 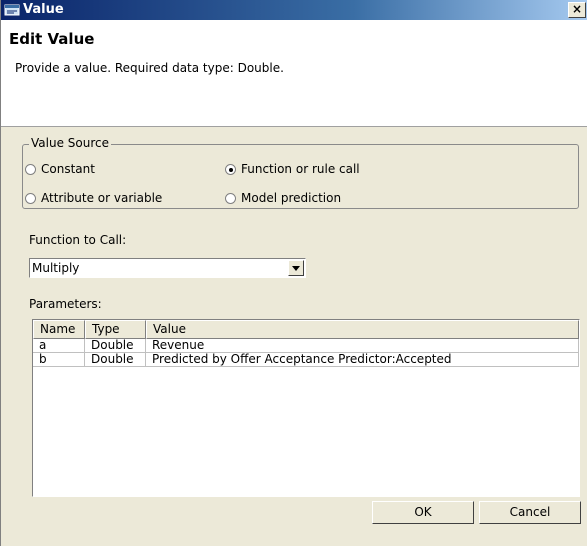 I want to click on cell-value: Revenue, so click(x=362, y=346).